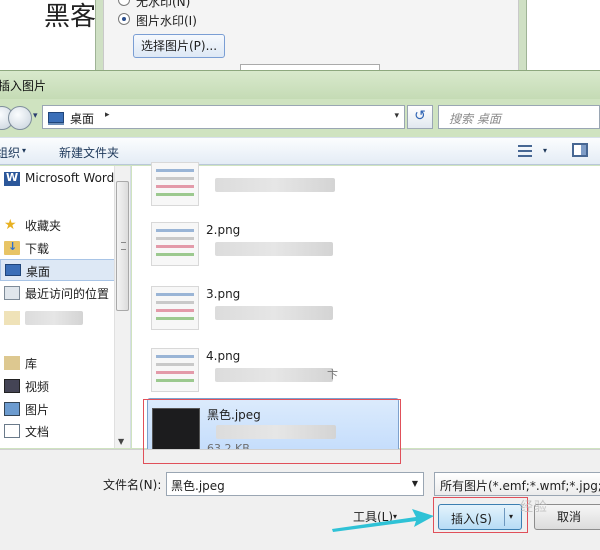 Image resolution: width=600 pixels, height=550 pixels. I want to click on scrollbar-thumb, so click(122, 246).